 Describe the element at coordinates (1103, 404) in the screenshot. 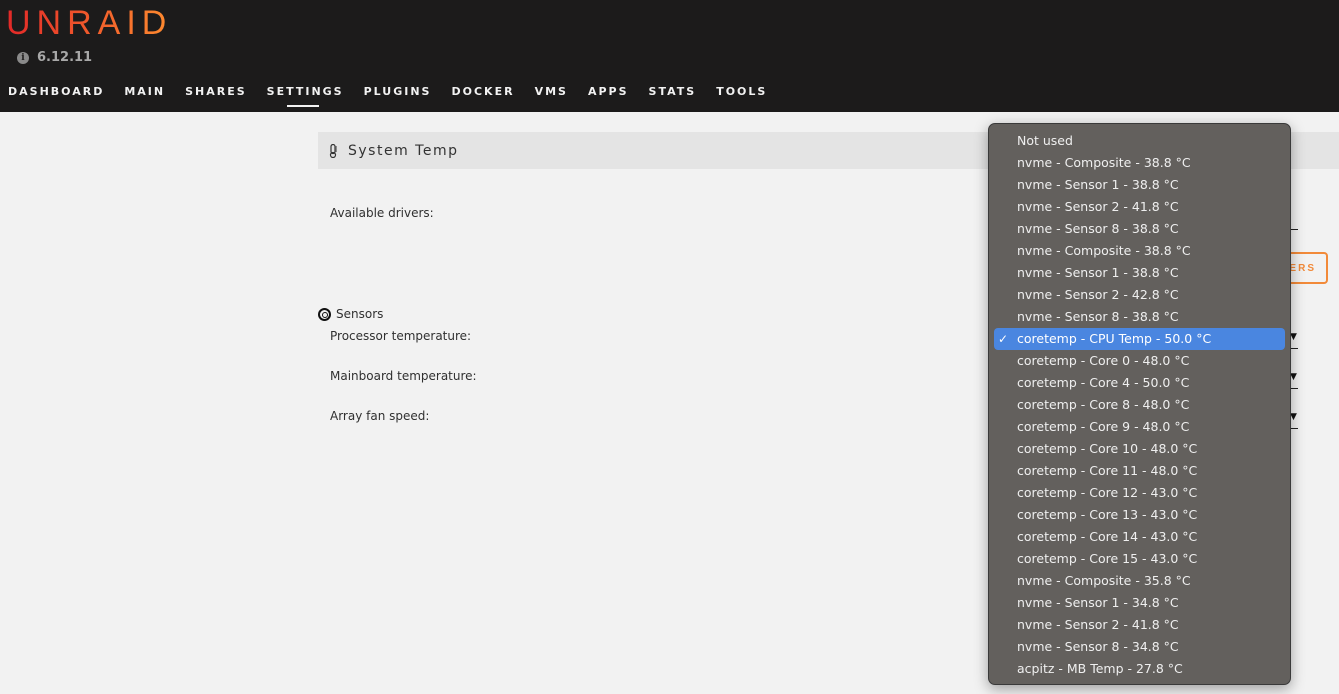

I see `dropdown-option-label: coretemp - Core 8 - 48.0 °C` at that location.